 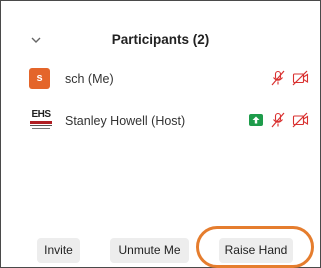 I want to click on unmute-me-button: Unmute Me, so click(x=149, y=250).